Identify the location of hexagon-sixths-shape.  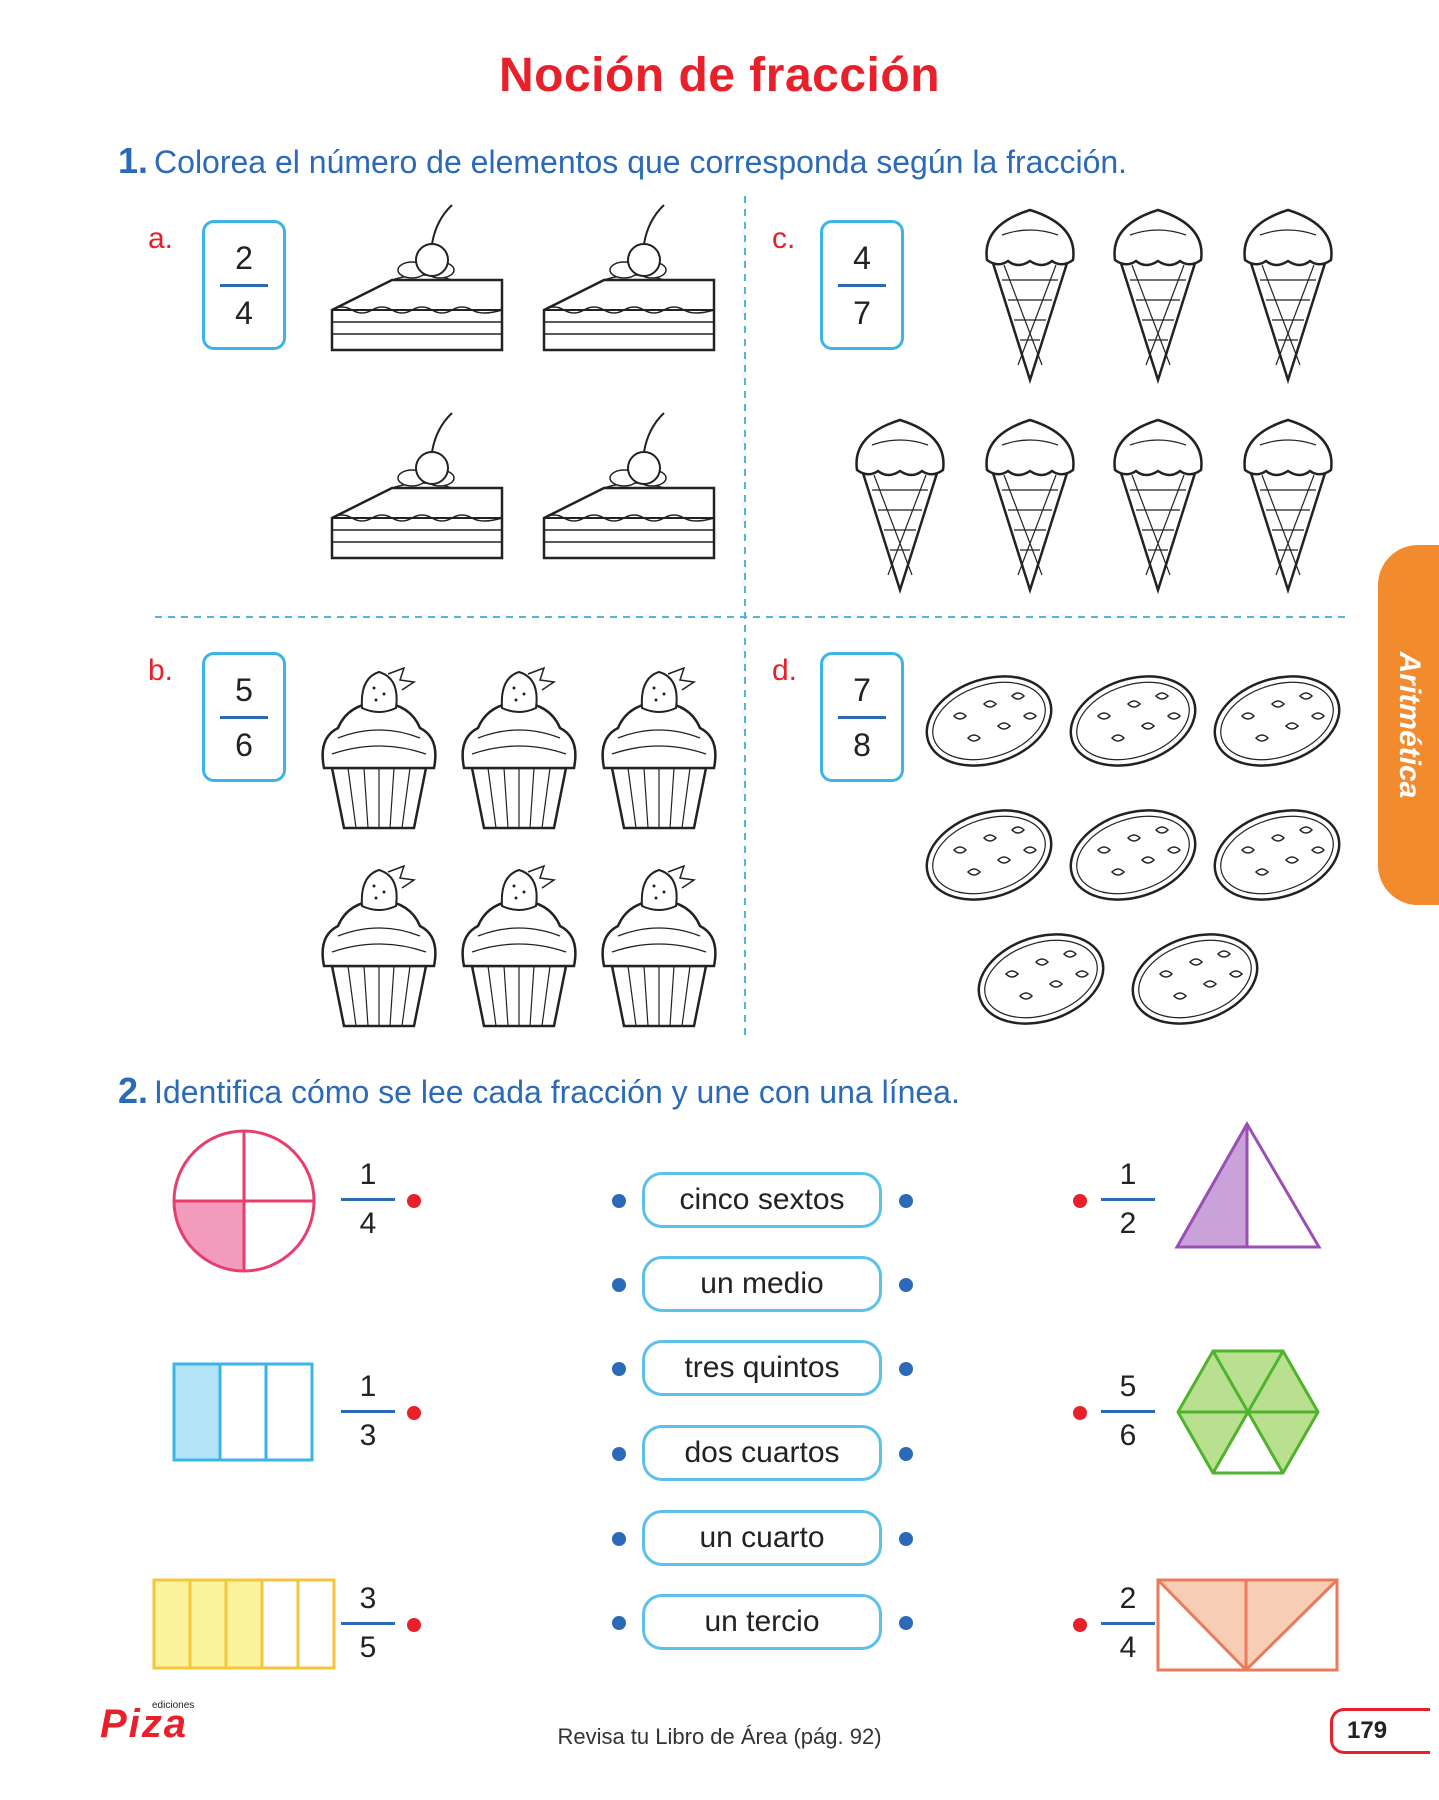
(1248, 1412).